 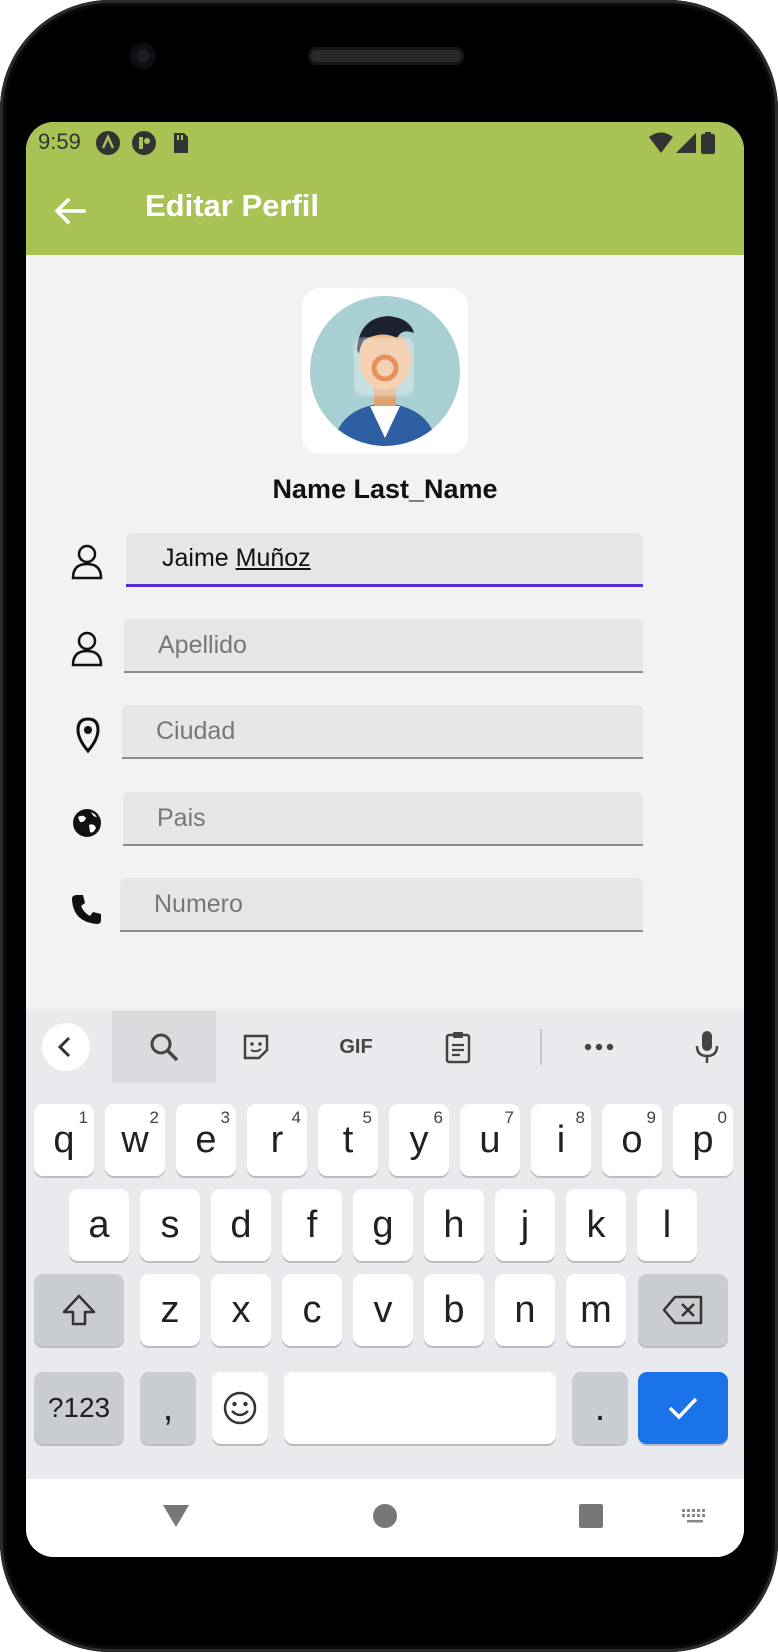 I want to click on first-name-value: Jaime Muñoz, so click(x=236, y=558).